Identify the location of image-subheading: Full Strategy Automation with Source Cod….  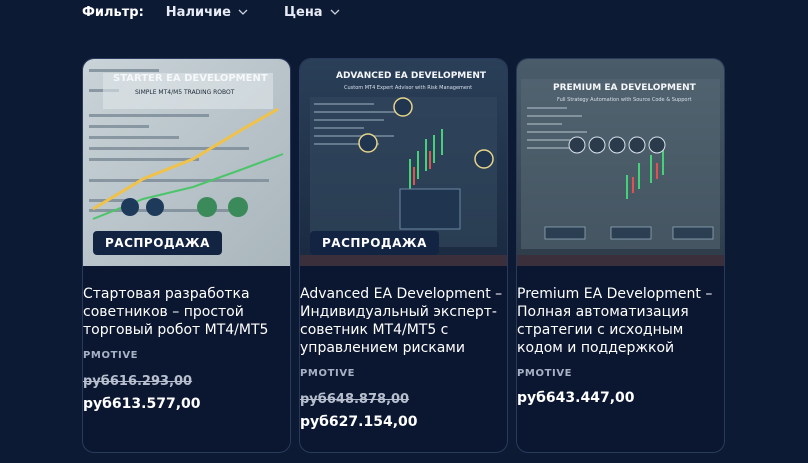
(624, 100).